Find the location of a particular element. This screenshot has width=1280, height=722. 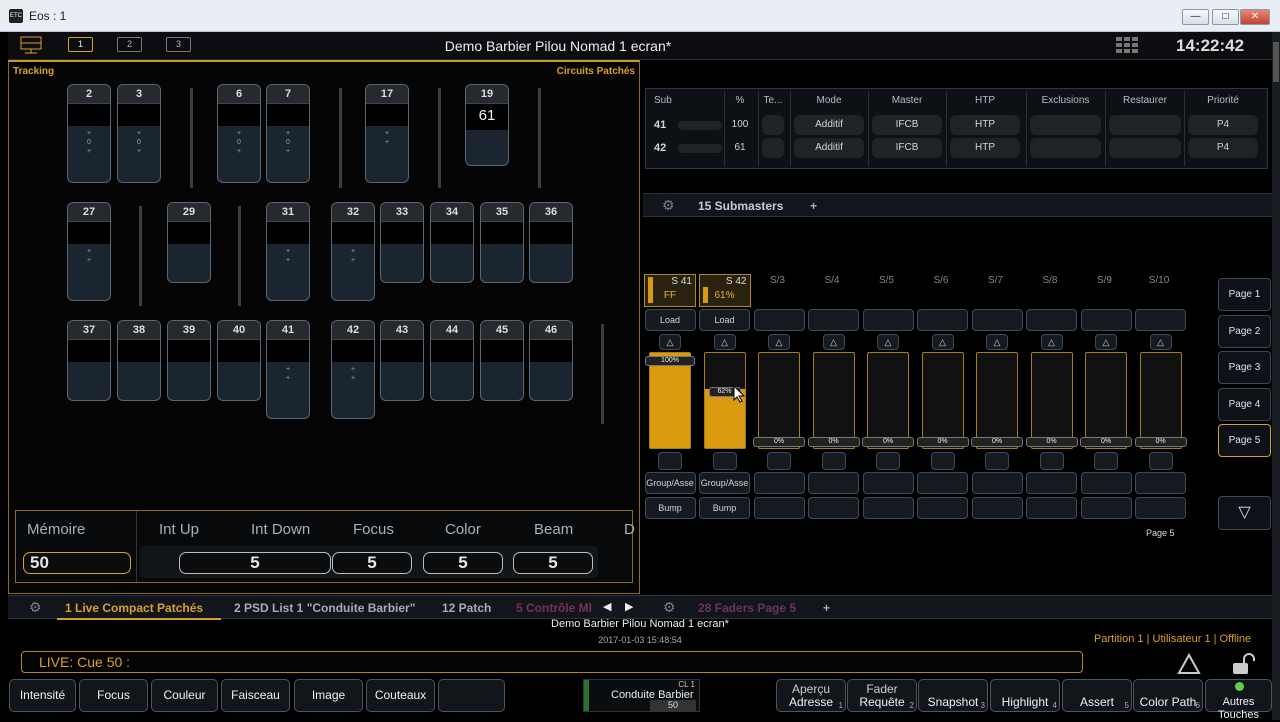

page-button-5: Page 5 is located at coordinates (1244, 440).